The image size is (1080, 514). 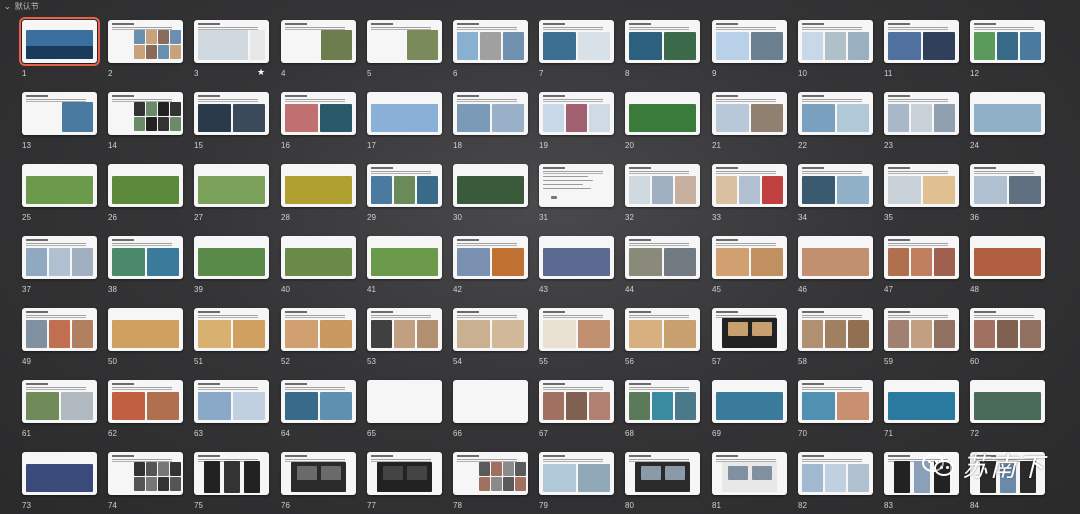 I want to click on slide-number: 80, so click(x=629, y=505).